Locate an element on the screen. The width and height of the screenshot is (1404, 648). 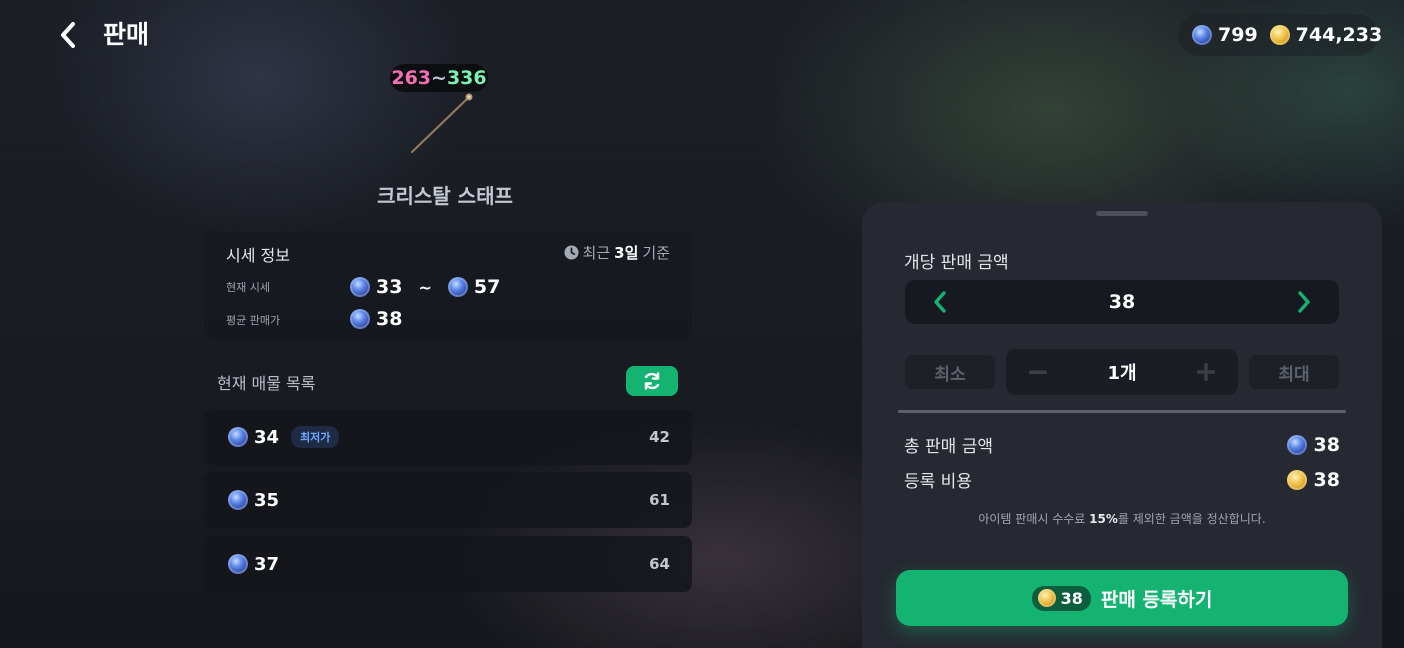
increase-price-button is located at coordinates (1304, 302).